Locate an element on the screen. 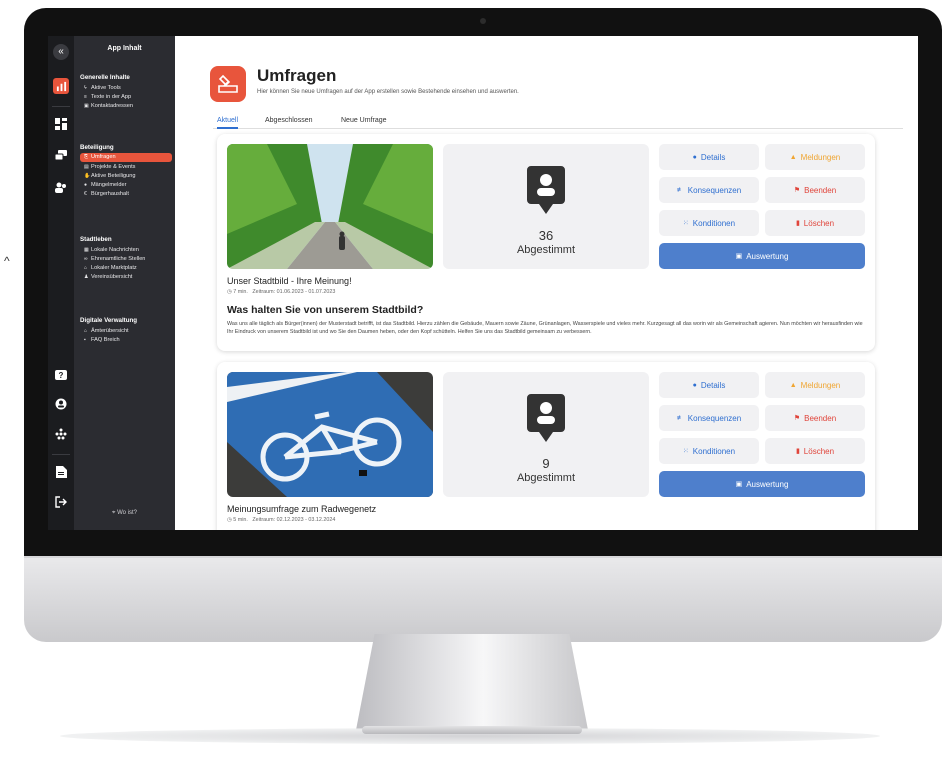 This screenshot has height=762, width=948. sidebar-item-aktive-tools: ϟ Aktive Tools is located at coordinates (127, 88).